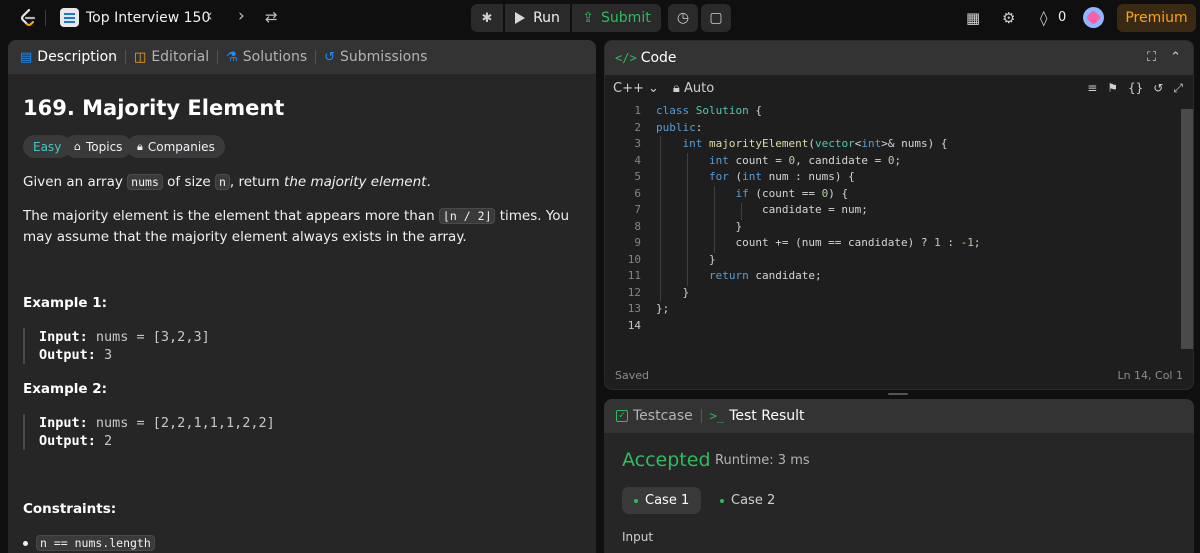 This screenshot has height=553, width=1200. I want to click on output-label: Output:, so click(67, 355).